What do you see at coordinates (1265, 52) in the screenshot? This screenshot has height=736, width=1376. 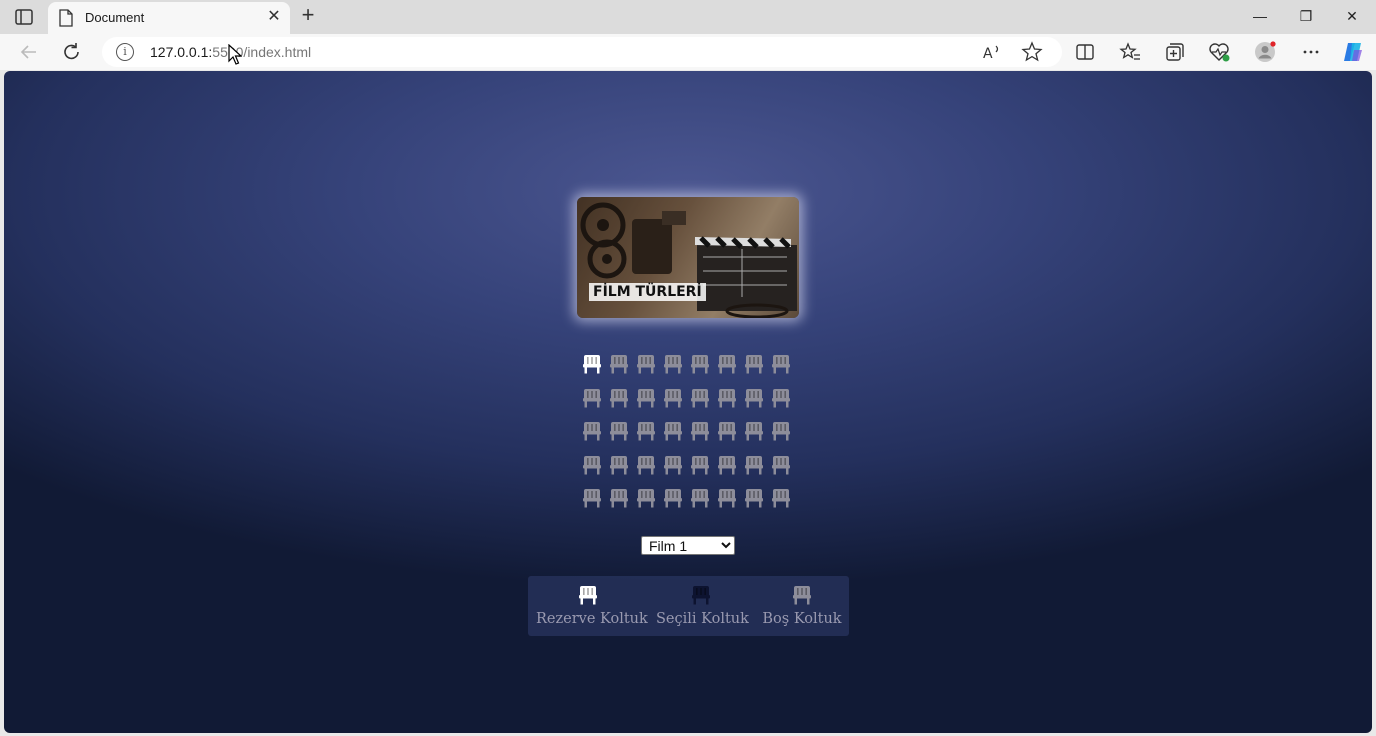 I see `profile-icon` at bounding box center [1265, 52].